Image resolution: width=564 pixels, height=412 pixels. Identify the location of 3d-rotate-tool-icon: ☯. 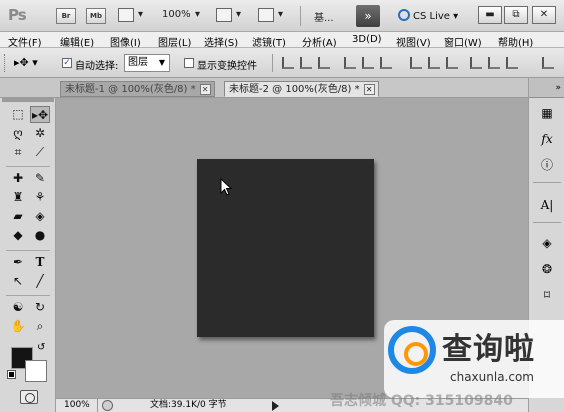
(18, 307).